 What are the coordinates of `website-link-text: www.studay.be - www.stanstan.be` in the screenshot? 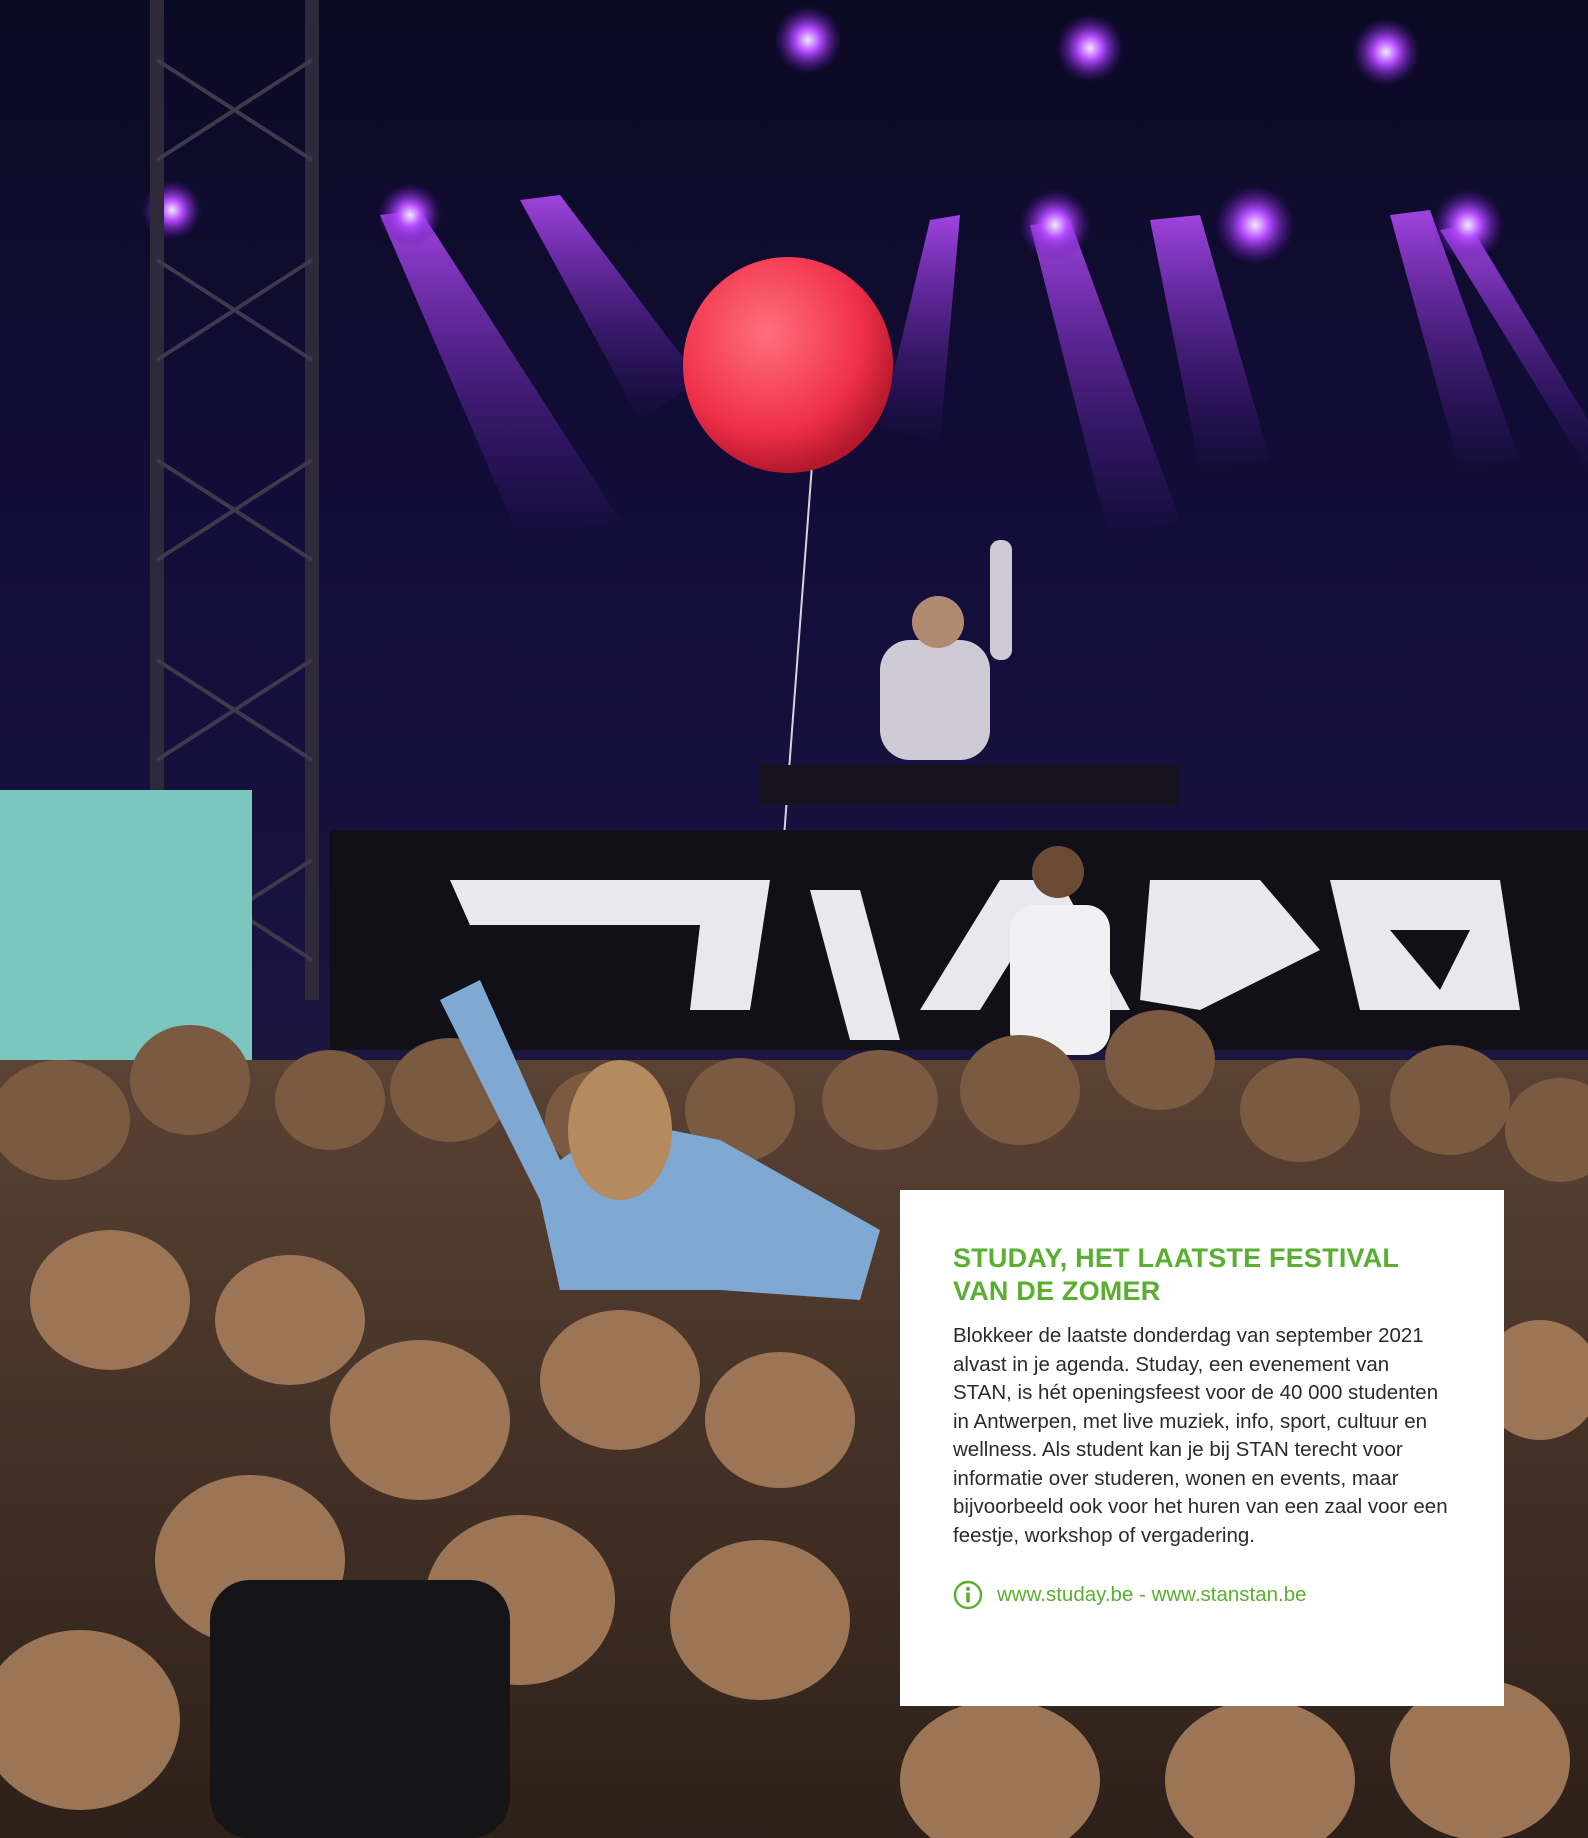 It's located at (1152, 1595).